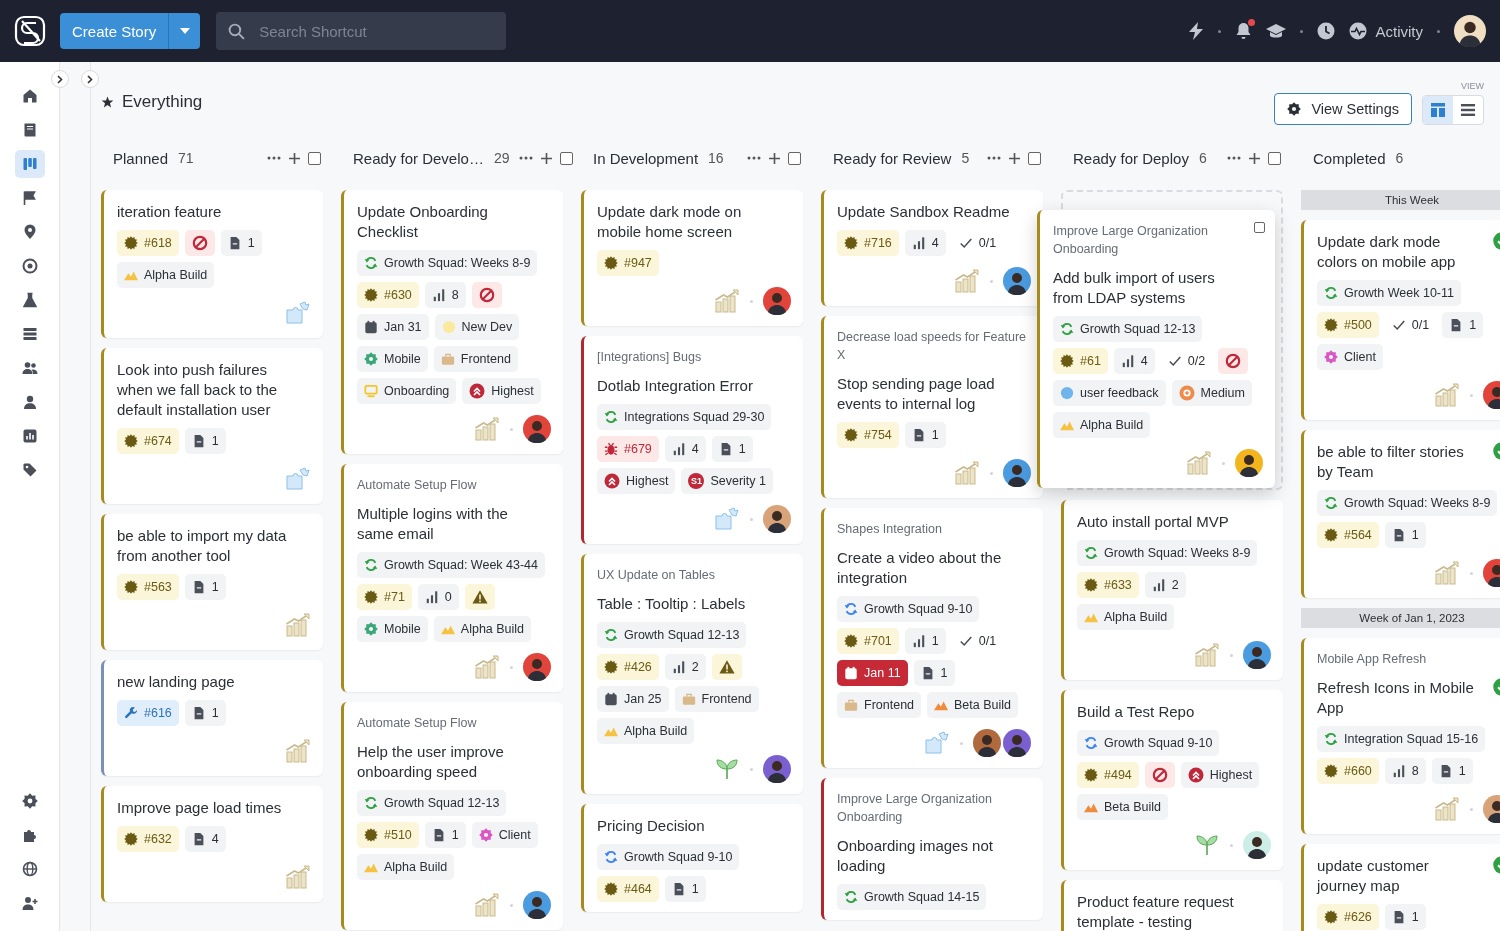 The width and height of the screenshot is (1500, 931). Describe the element at coordinates (638, 449) in the screenshot. I see `story-id: #679` at that location.